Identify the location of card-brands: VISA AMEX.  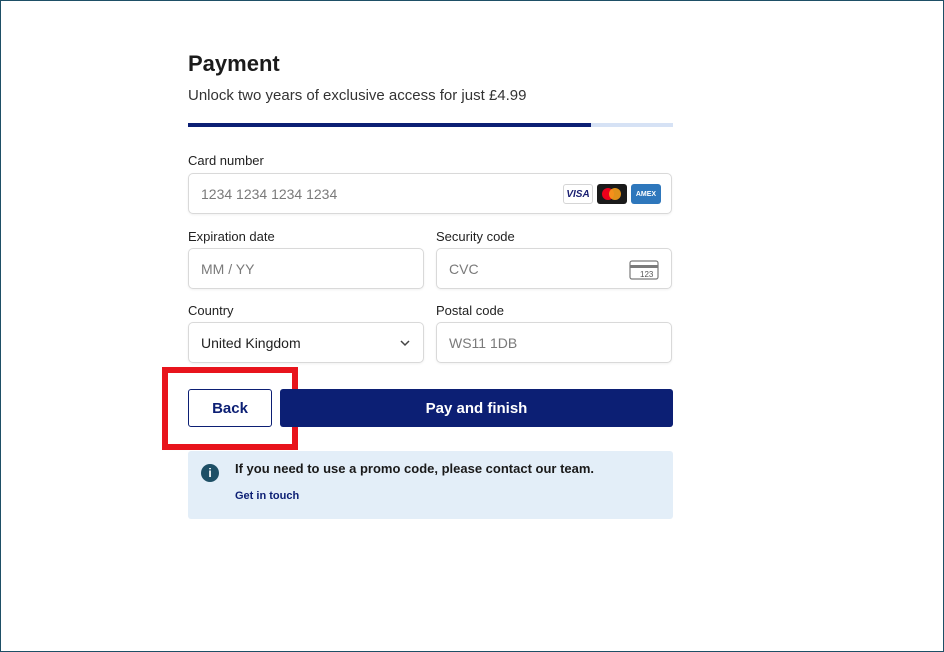
(612, 194).